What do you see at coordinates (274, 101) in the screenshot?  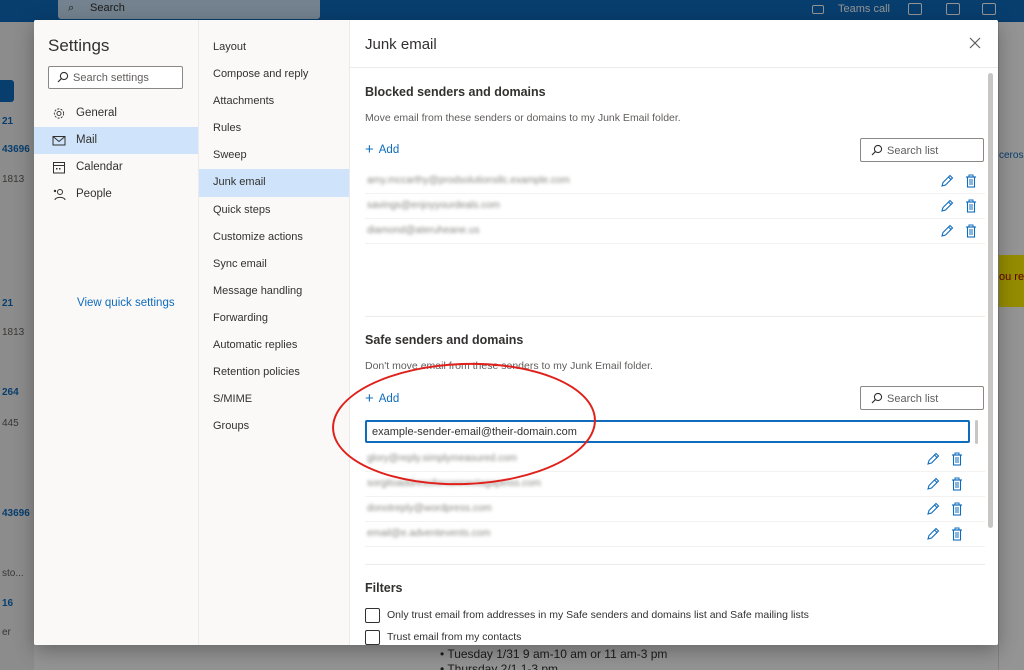 I see `mail-nav-item-attachments: Attachments` at bounding box center [274, 101].